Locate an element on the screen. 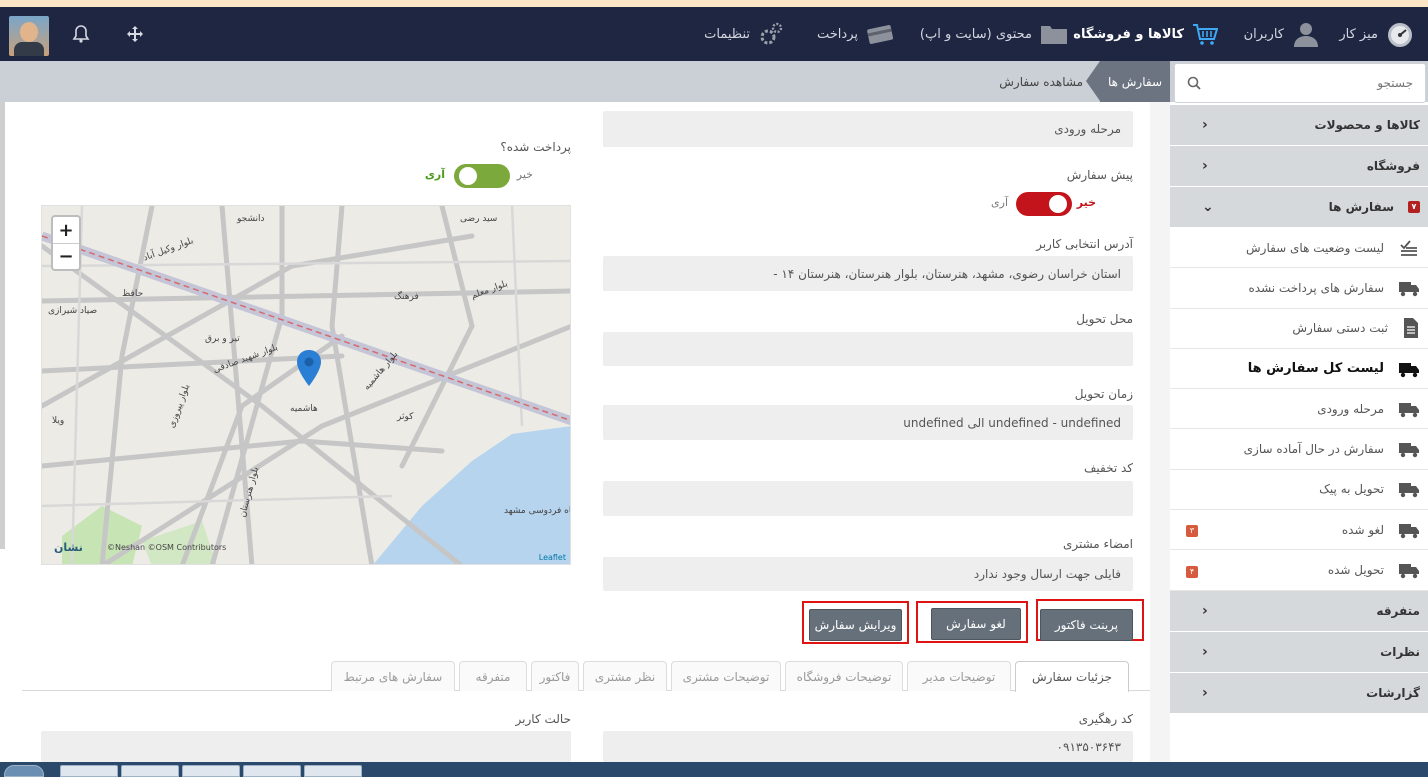 The width and height of the screenshot is (1428, 777). cancel-order-button: لغو سفارش is located at coordinates (976, 624).